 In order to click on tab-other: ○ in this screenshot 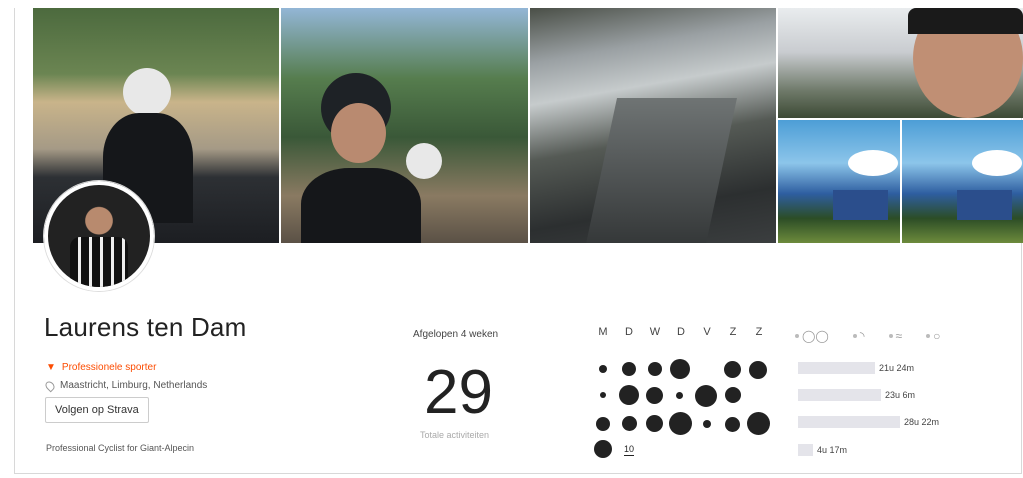, I will do `click(933, 336)`.